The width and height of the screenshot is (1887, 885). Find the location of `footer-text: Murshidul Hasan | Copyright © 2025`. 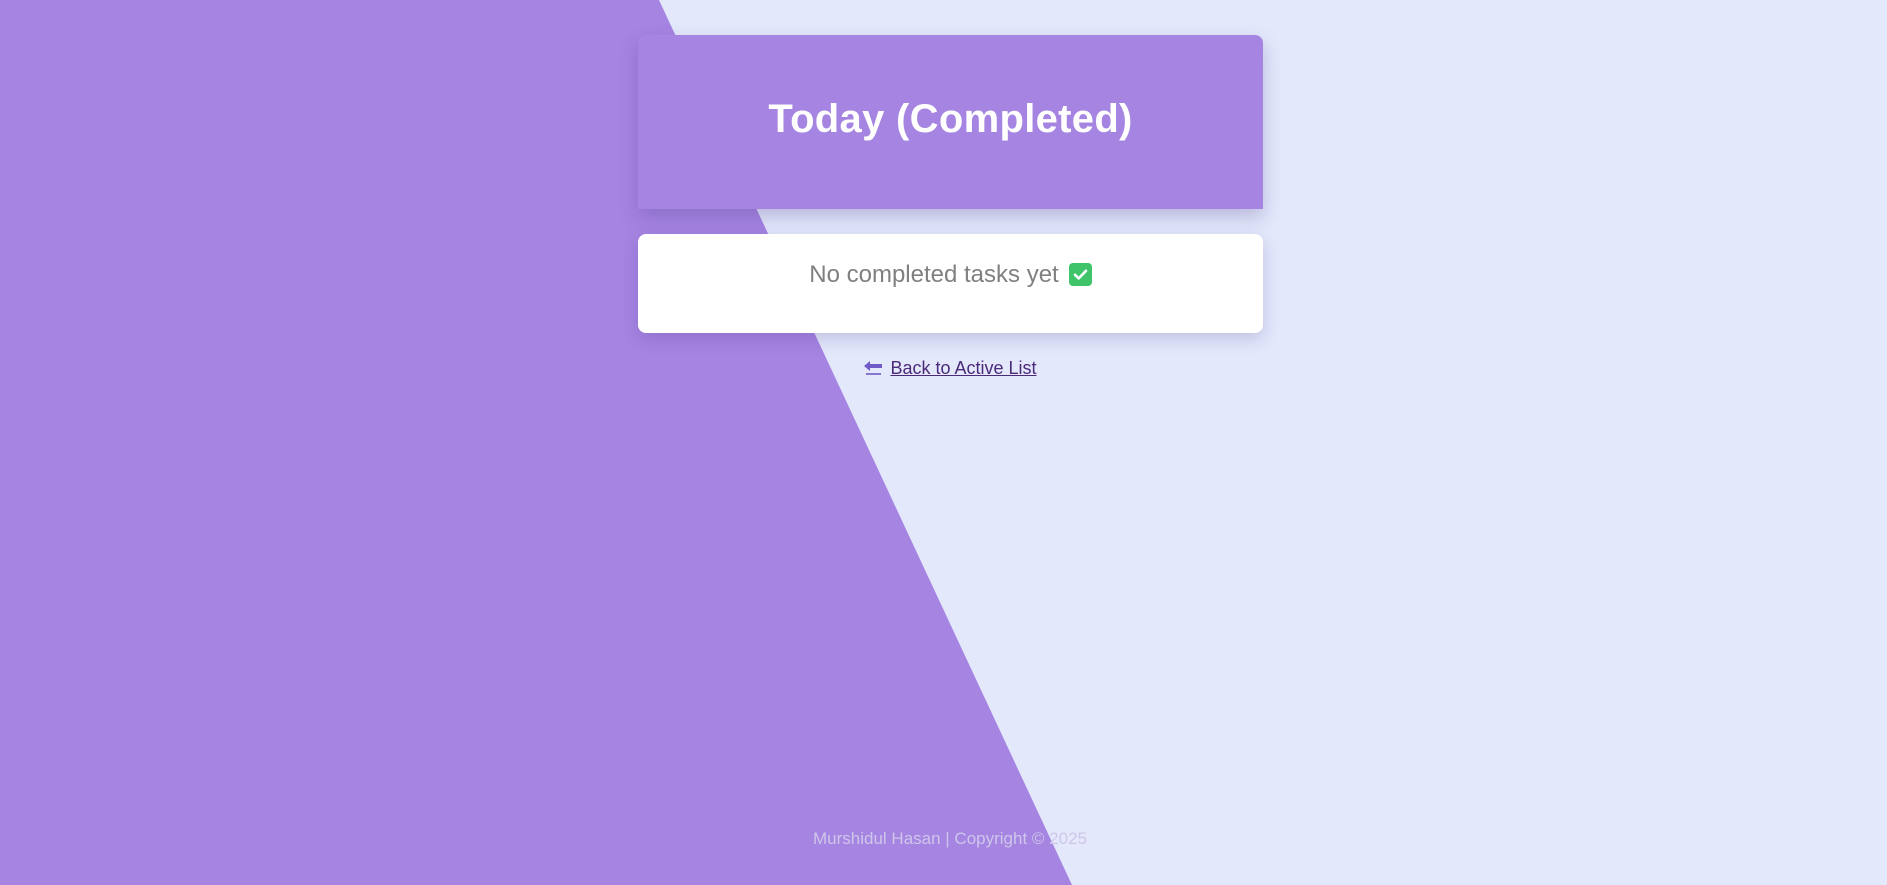

footer-text: Murshidul Hasan | Copyright © 2025 is located at coordinates (950, 838).